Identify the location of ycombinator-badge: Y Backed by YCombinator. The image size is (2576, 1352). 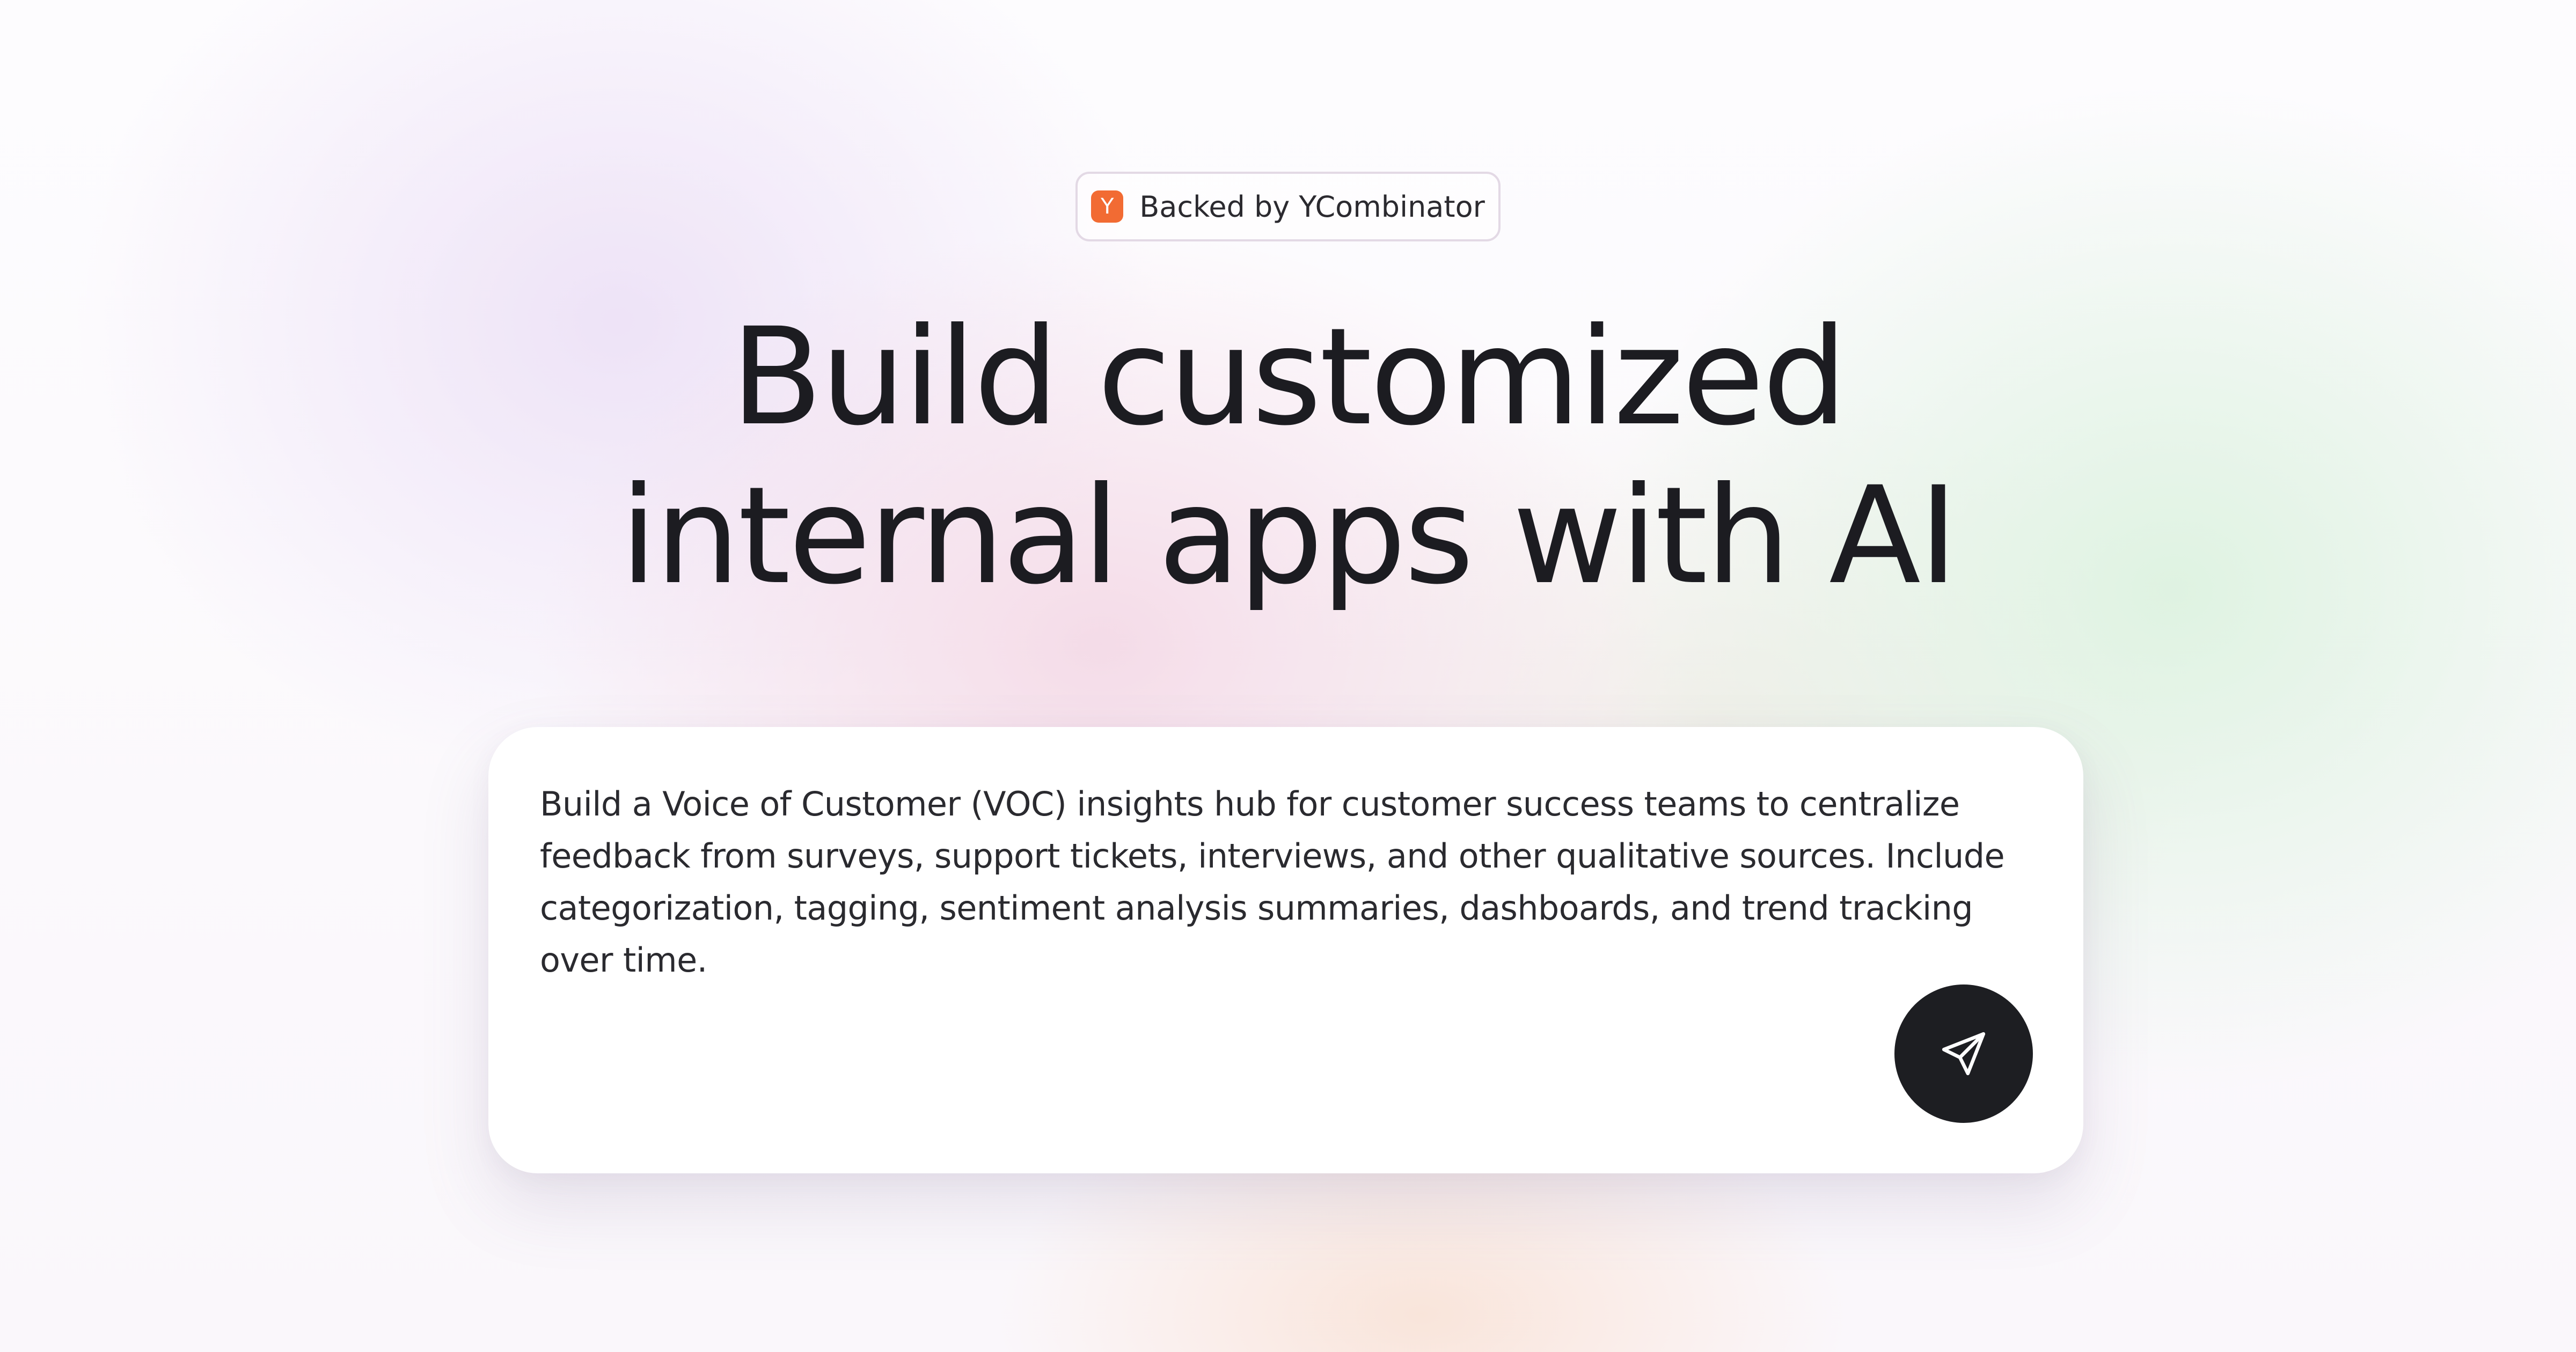
(1288, 206).